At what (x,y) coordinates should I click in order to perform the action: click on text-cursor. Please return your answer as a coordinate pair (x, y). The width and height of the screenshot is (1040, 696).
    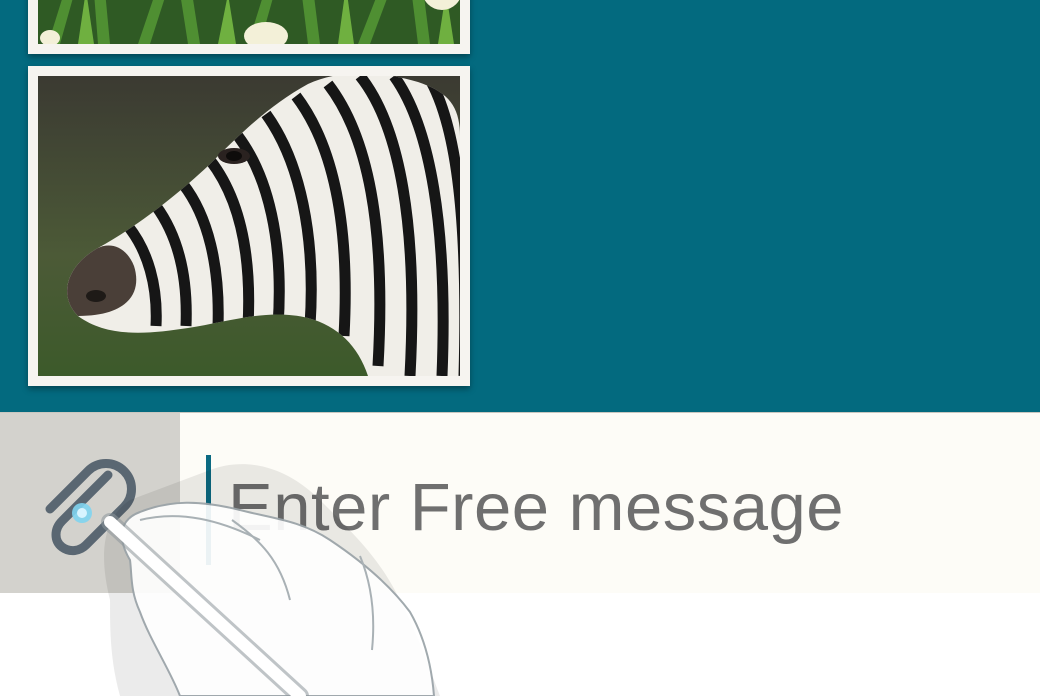
    Looking at the image, I should click on (208, 510).